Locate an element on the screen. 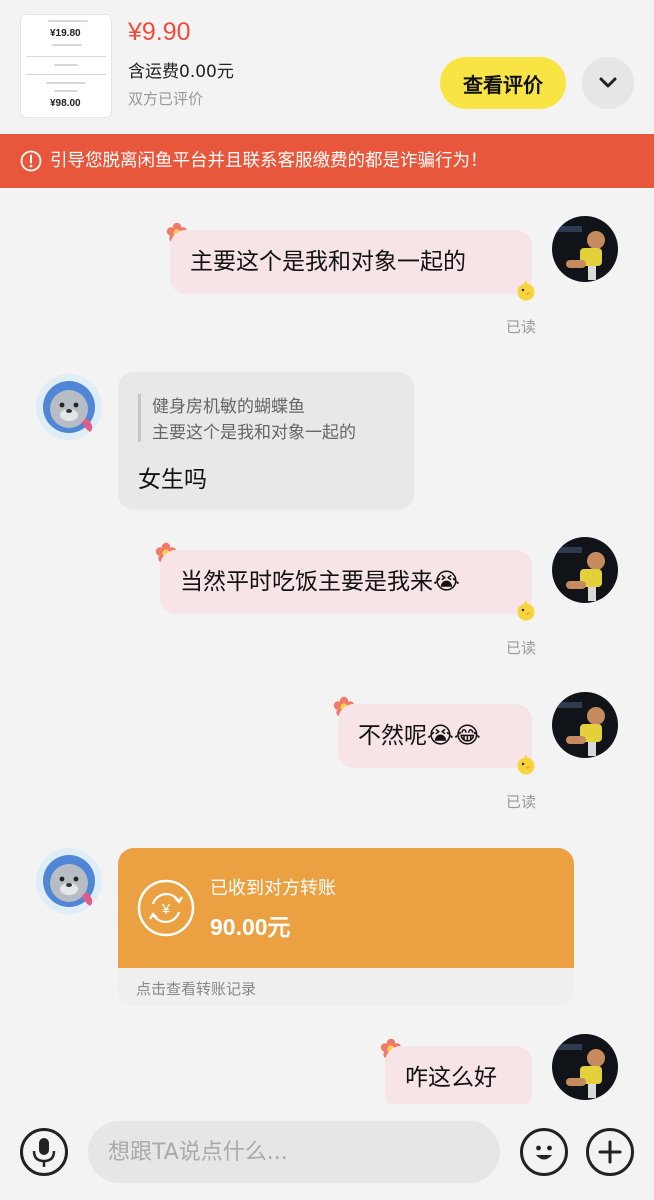  plus-icon is located at coordinates (610, 1152).